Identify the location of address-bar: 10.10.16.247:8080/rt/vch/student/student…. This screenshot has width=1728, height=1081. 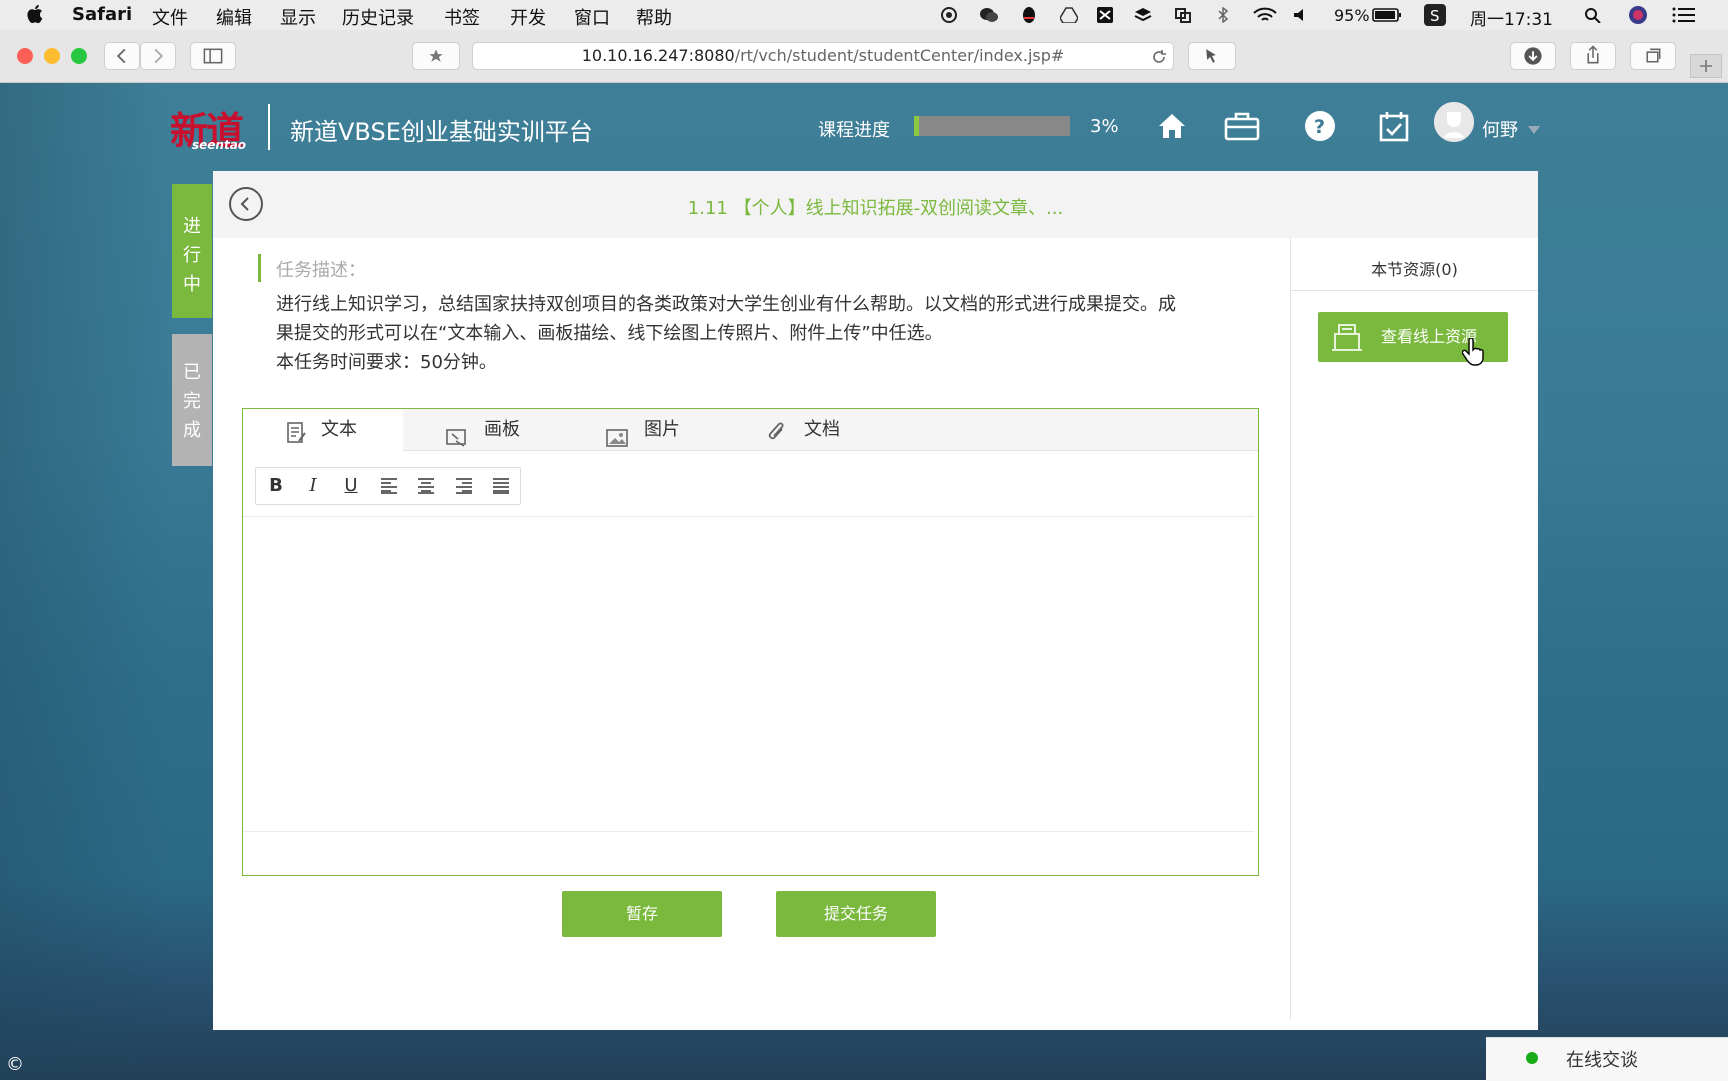
(823, 56).